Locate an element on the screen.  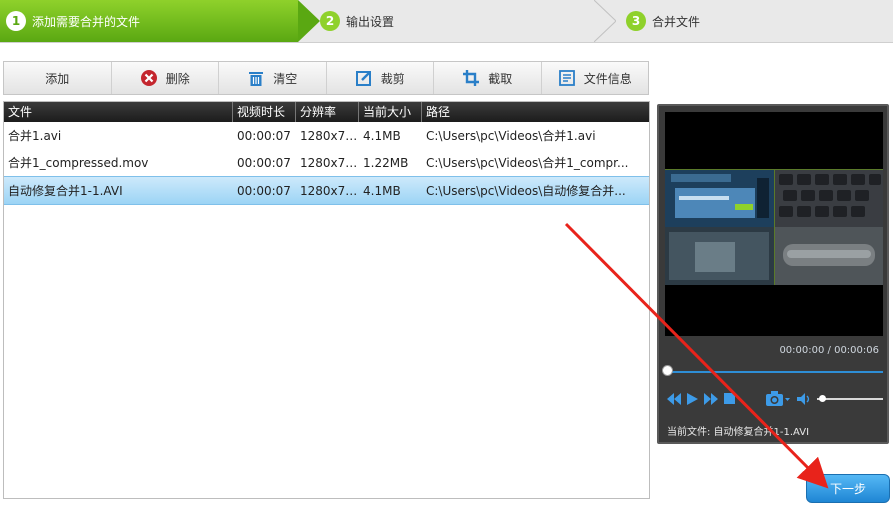
crop-icon is located at coordinates (471, 78).